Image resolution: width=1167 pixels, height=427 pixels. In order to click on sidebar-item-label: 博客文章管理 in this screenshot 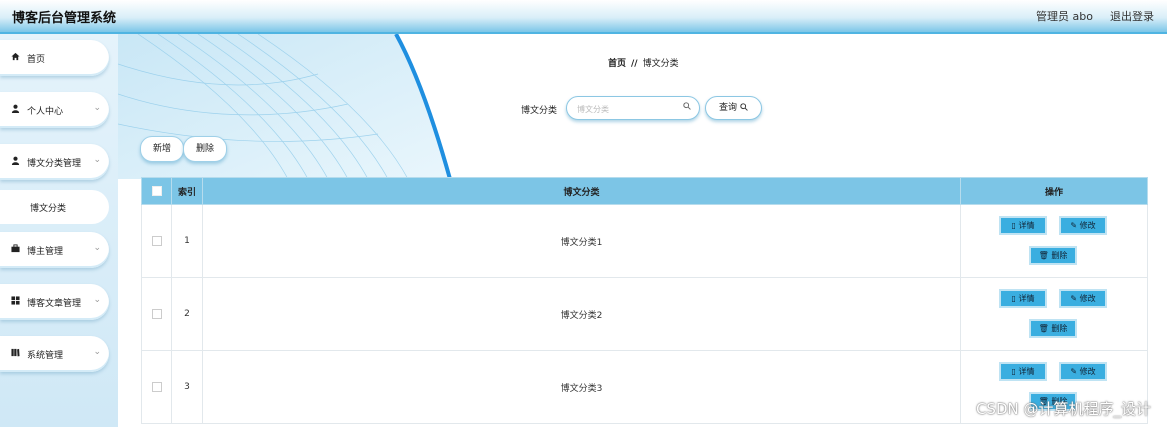, I will do `click(54, 304)`.